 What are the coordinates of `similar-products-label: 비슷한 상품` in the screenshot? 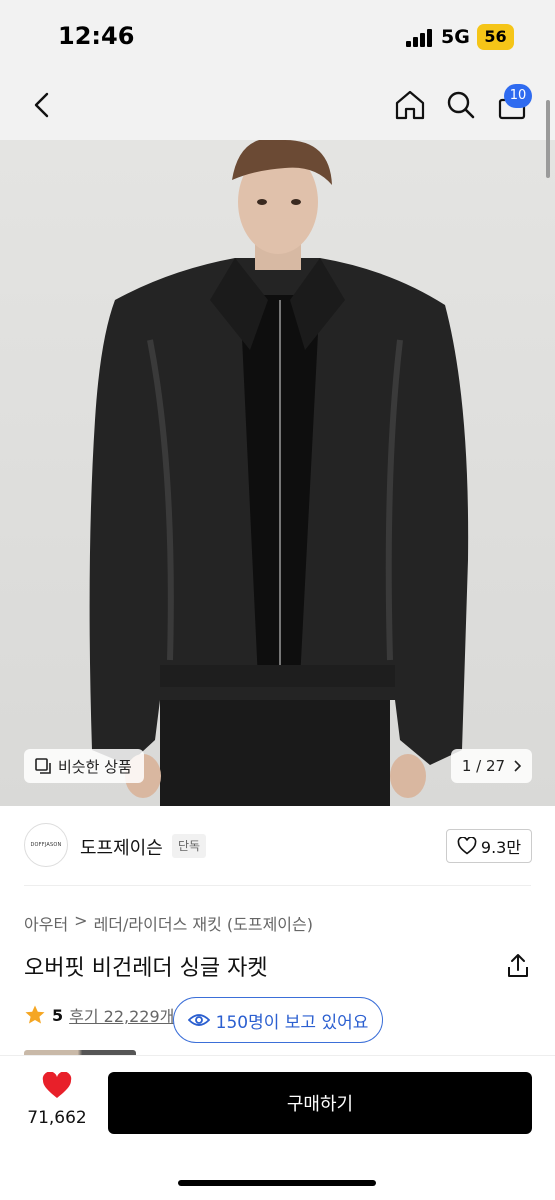 It's located at (95, 766).